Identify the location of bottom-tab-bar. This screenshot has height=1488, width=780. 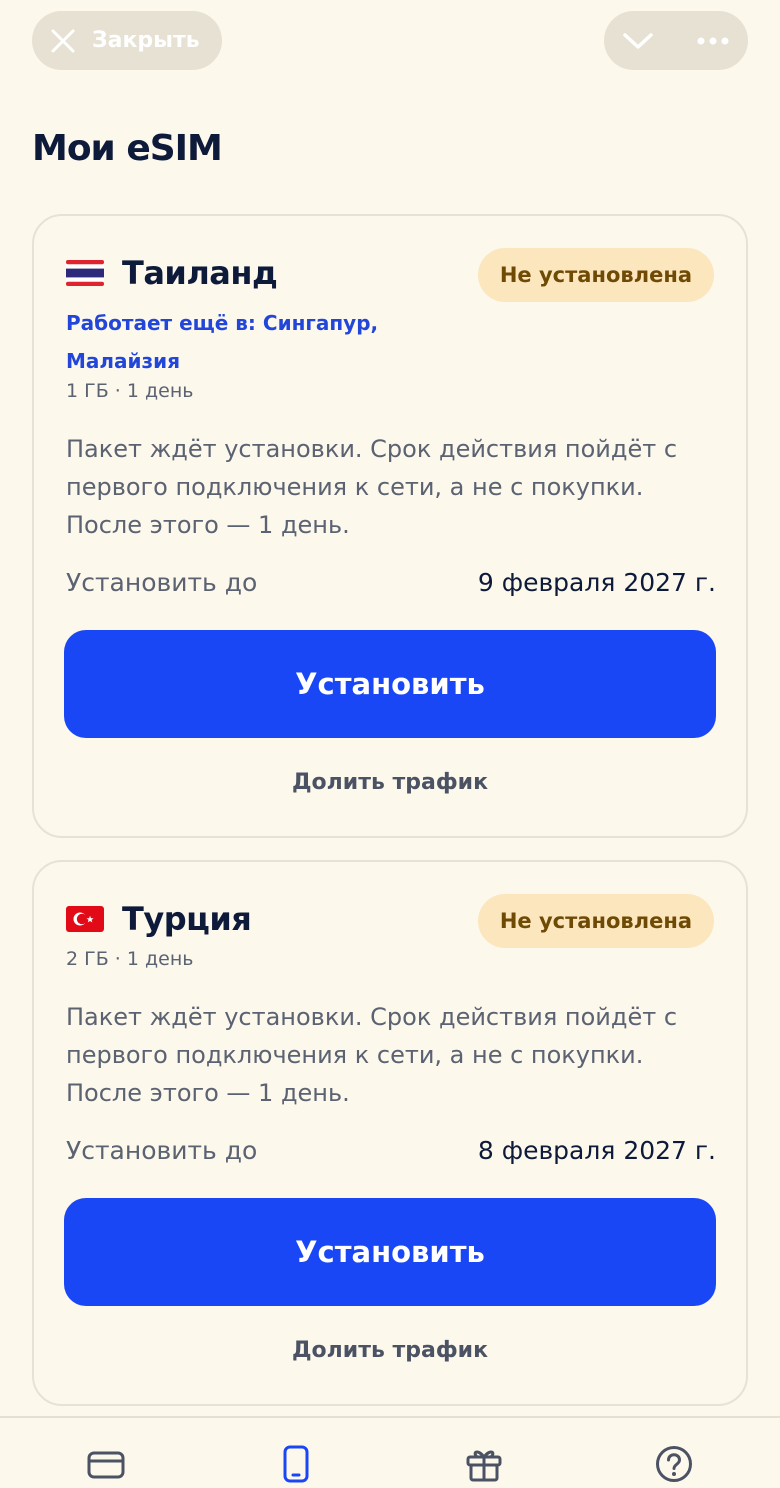
(390, 1452).